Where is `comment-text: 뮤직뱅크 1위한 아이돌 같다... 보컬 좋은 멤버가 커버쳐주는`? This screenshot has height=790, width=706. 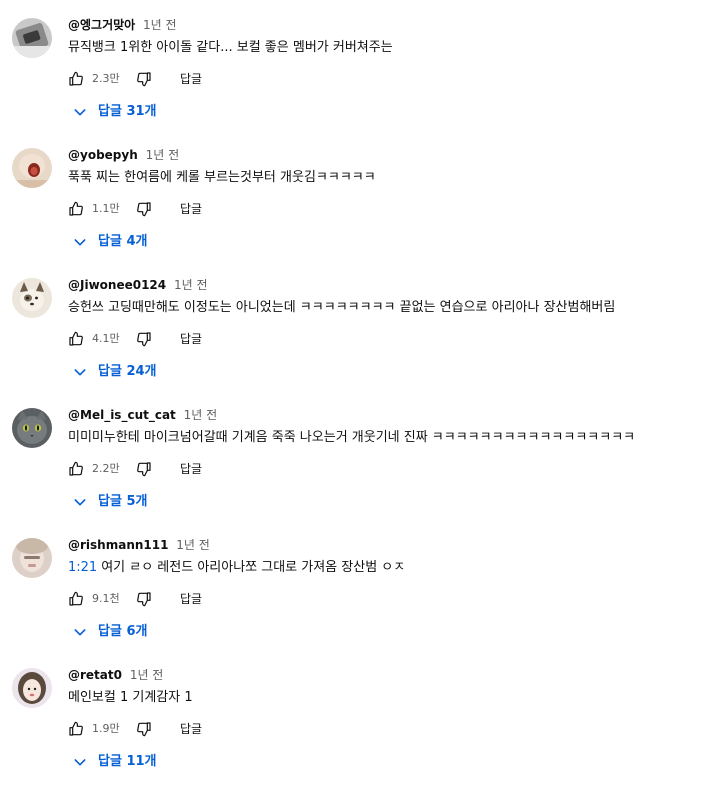
comment-text: 뮤직뱅크 1위한 아이돌 같다... 보컬 좋은 멤버가 커버쳐주는 is located at coordinates (230, 48).